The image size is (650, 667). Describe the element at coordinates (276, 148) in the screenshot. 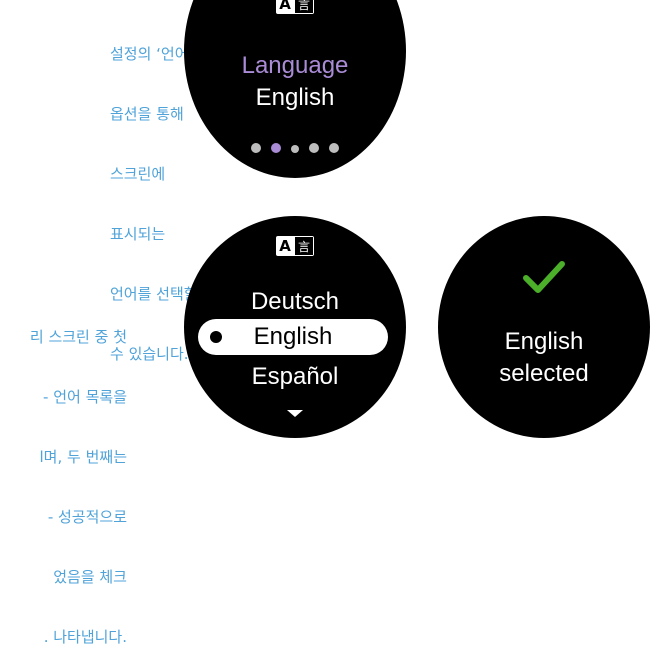

I see `page-dot-active` at that location.